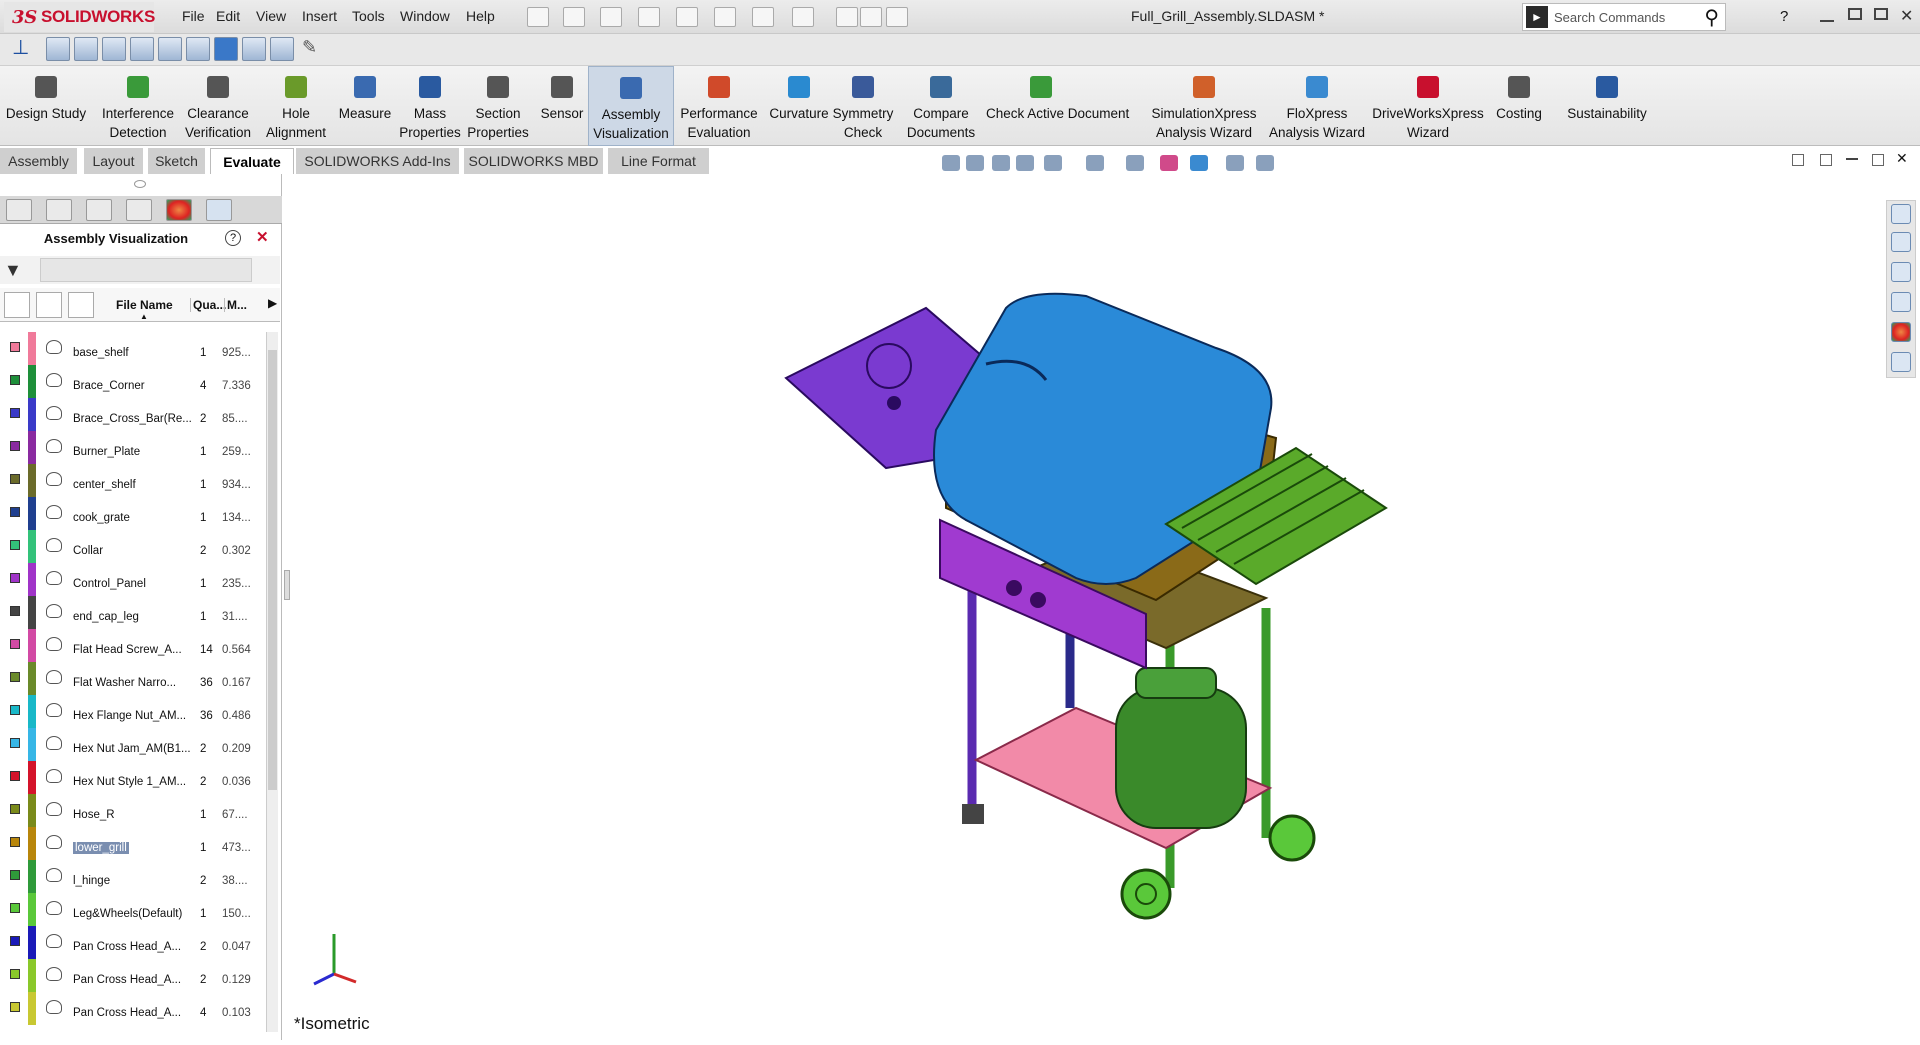 The width and height of the screenshot is (1920, 1045). What do you see at coordinates (46, 106) in the screenshot?
I see `ribbon-design-study-button: Design Study` at bounding box center [46, 106].